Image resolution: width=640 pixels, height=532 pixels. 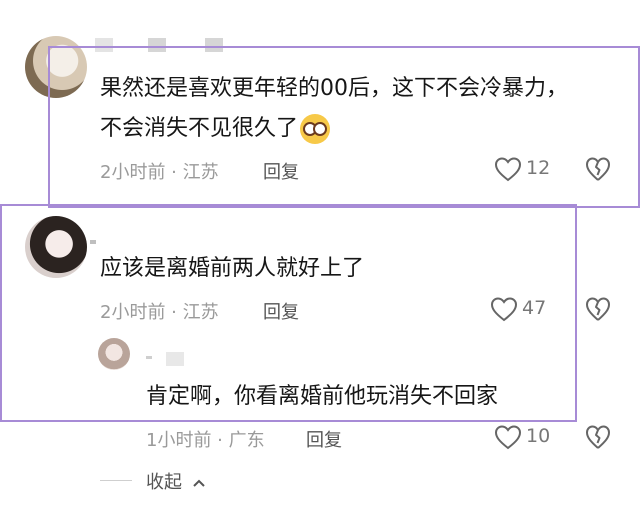 I want to click on collapse-label: 收起, so click(x=164, y=482).